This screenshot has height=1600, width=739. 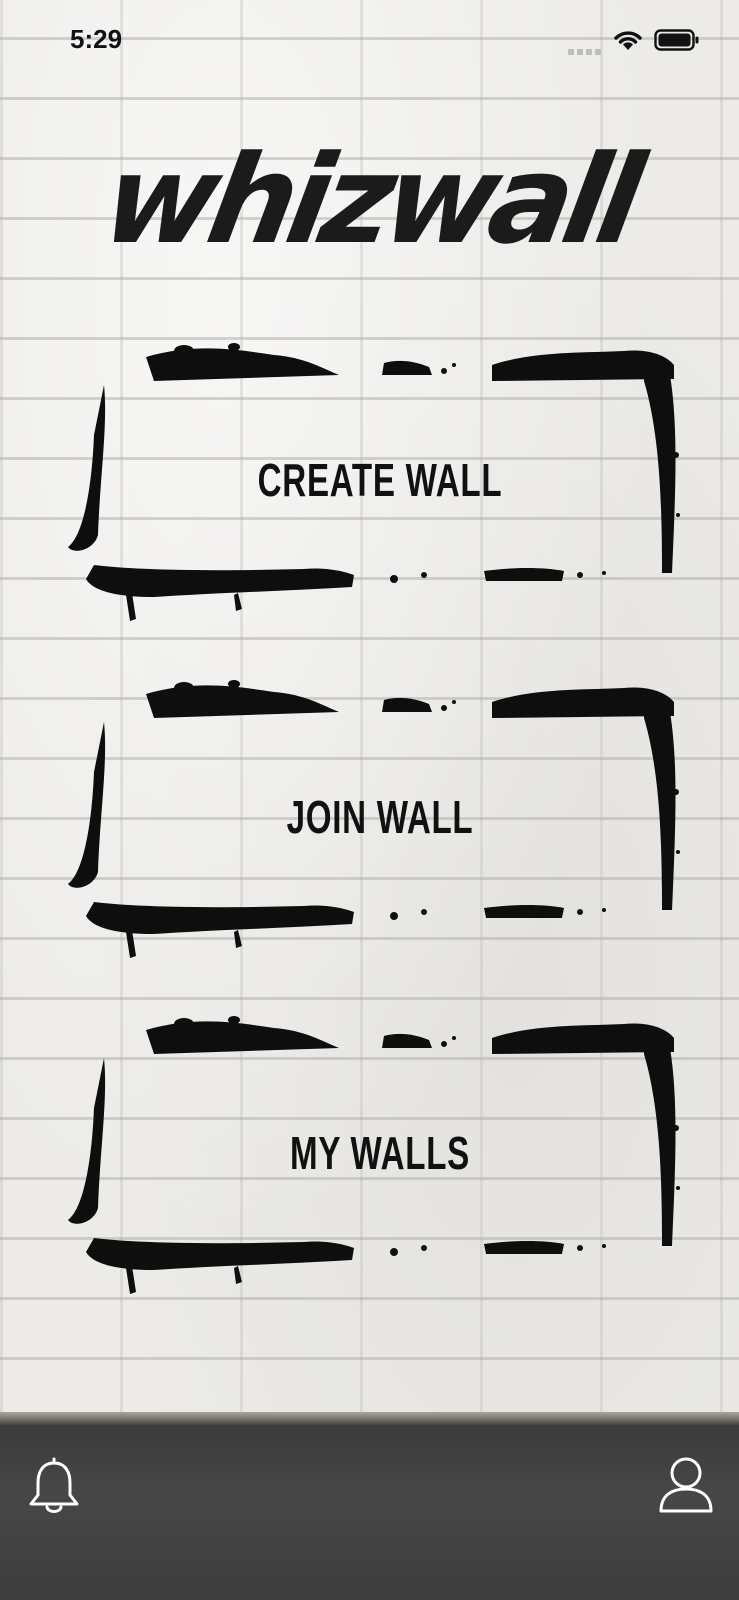 I want to click on create-wall-label: CREATE WALL, so click(x=380, y=480).